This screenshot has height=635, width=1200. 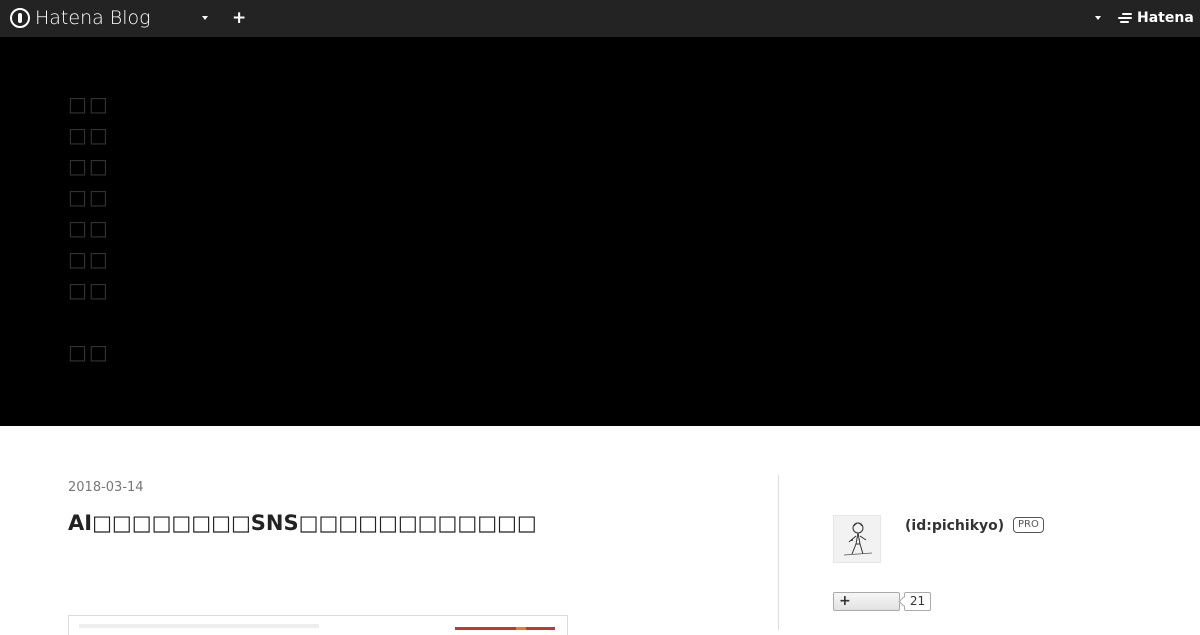 What do you see at coordinates (106, 488) in the screenshot?
I see `entry-date: 2018-03-14` at bounding box center [106, 488].